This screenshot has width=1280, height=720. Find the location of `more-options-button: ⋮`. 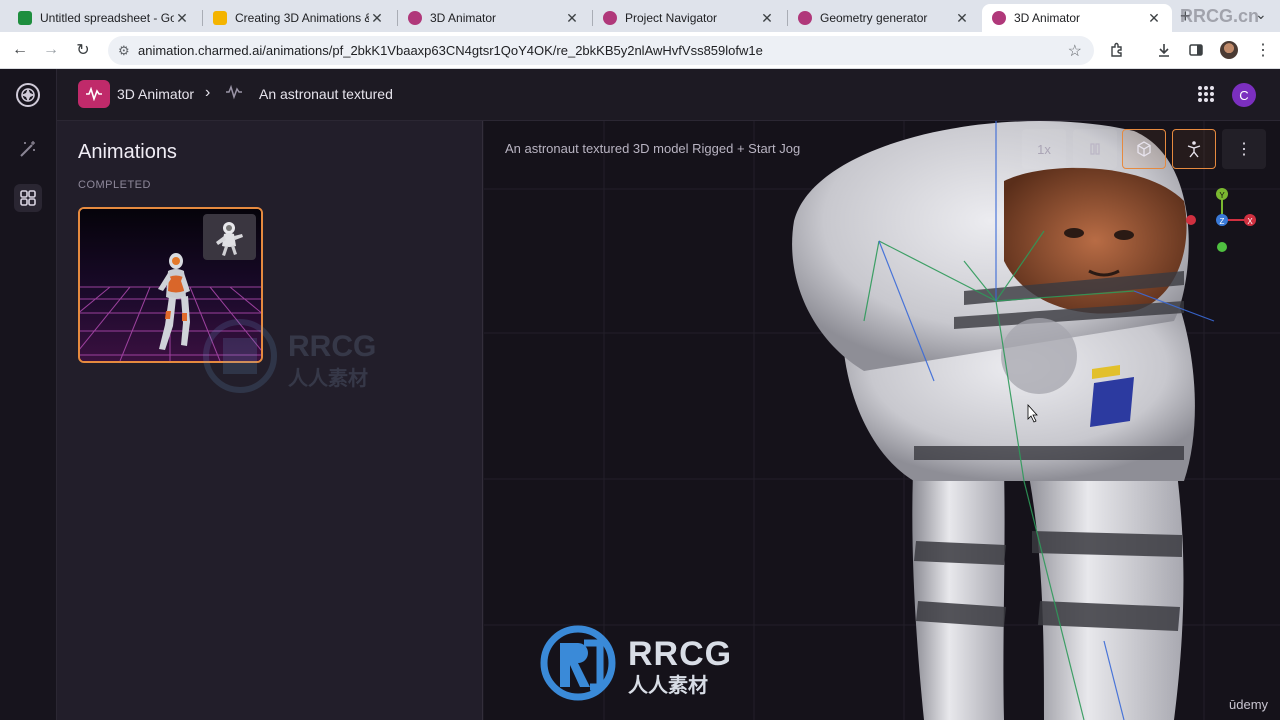

more-options-button: ⋮ is located at coordinates (1244, 149).